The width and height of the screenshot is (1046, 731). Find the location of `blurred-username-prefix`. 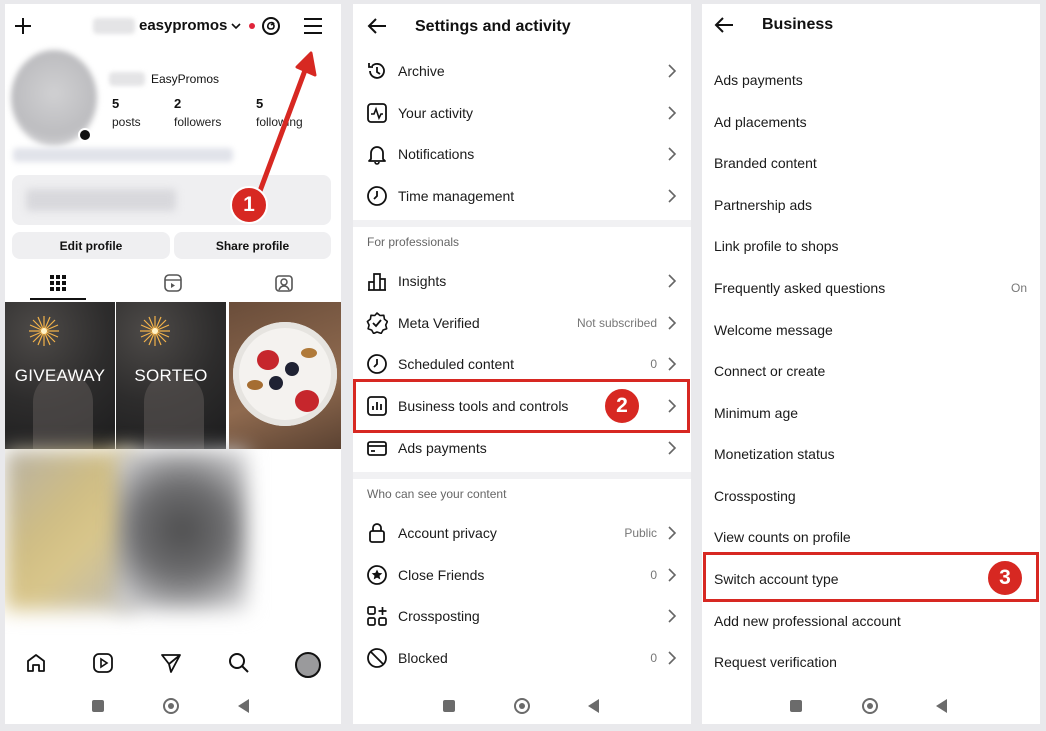

blurred-username-prefix is located at coordinates (114, 25).